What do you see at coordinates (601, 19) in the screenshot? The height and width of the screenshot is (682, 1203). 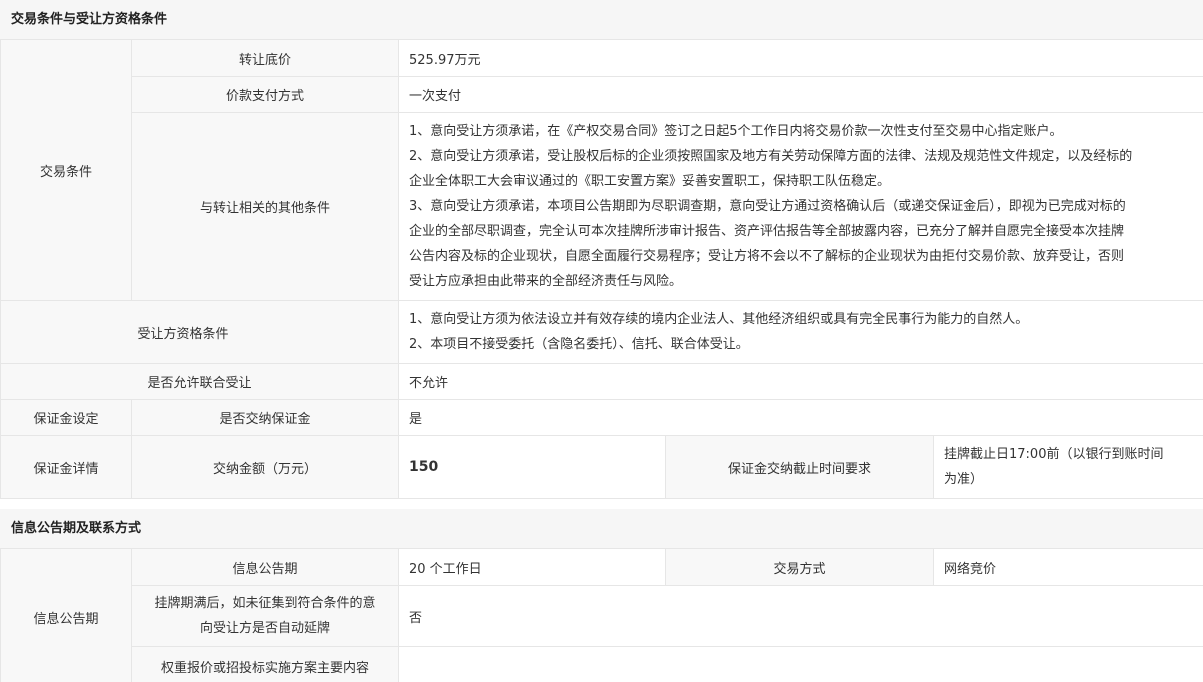 I see `section-title-trade-conditions: 交易条件与受让方资格条件` at bounding box center [601, 19].